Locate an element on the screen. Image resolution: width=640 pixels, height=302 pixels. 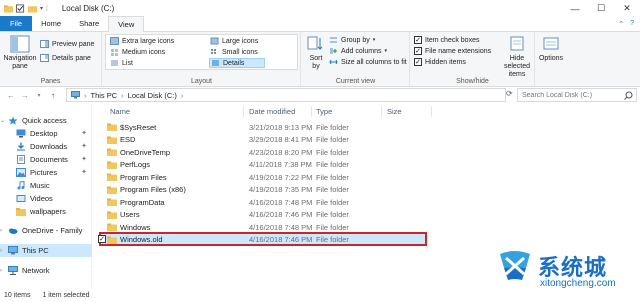
options-button: Options is located at coordinates (551, 49).